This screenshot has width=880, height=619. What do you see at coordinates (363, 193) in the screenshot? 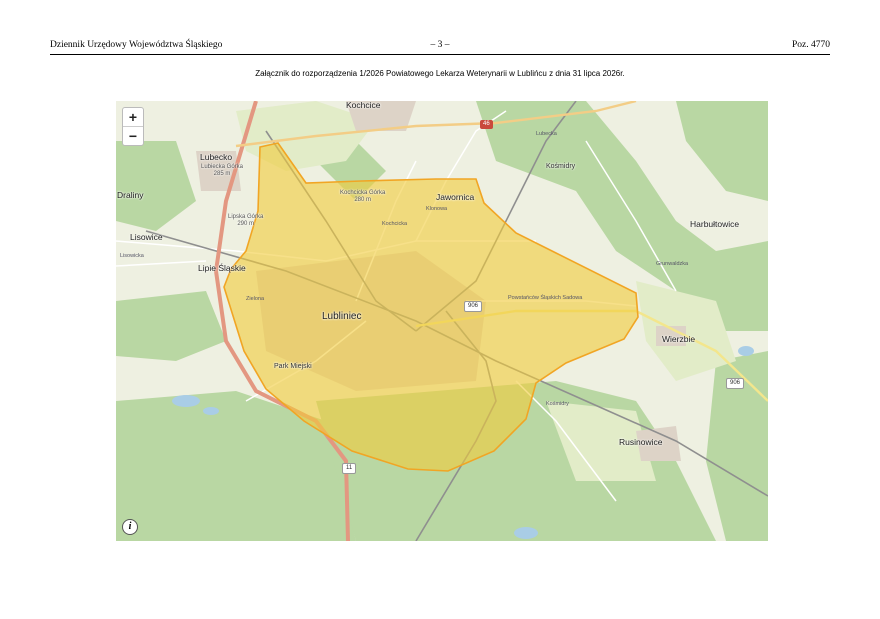
I see `peak-kochcicka-gorka-name: Kochcicka Górka` at bounding box center [363, 193].